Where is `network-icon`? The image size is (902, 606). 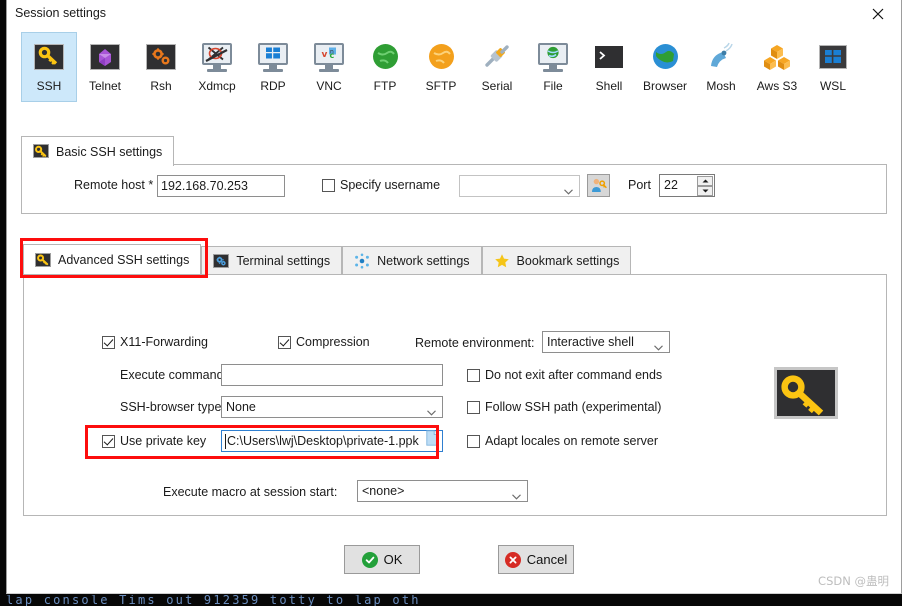
network-icon is located at coordinates (362, 261).